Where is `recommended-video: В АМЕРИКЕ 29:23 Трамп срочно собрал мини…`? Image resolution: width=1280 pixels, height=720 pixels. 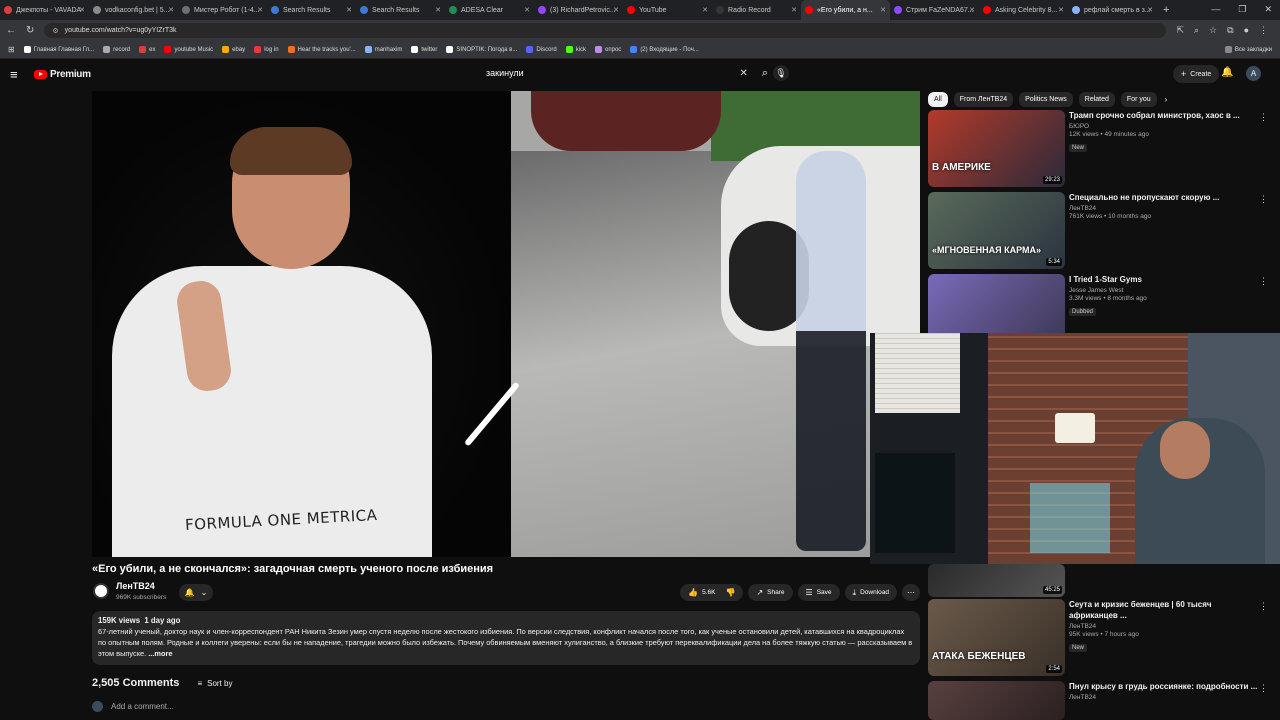
recommended-video: В АМЕРИКЕ 29:23 Трамп срочно собрал мини… is located at coordinates (1100, 149).